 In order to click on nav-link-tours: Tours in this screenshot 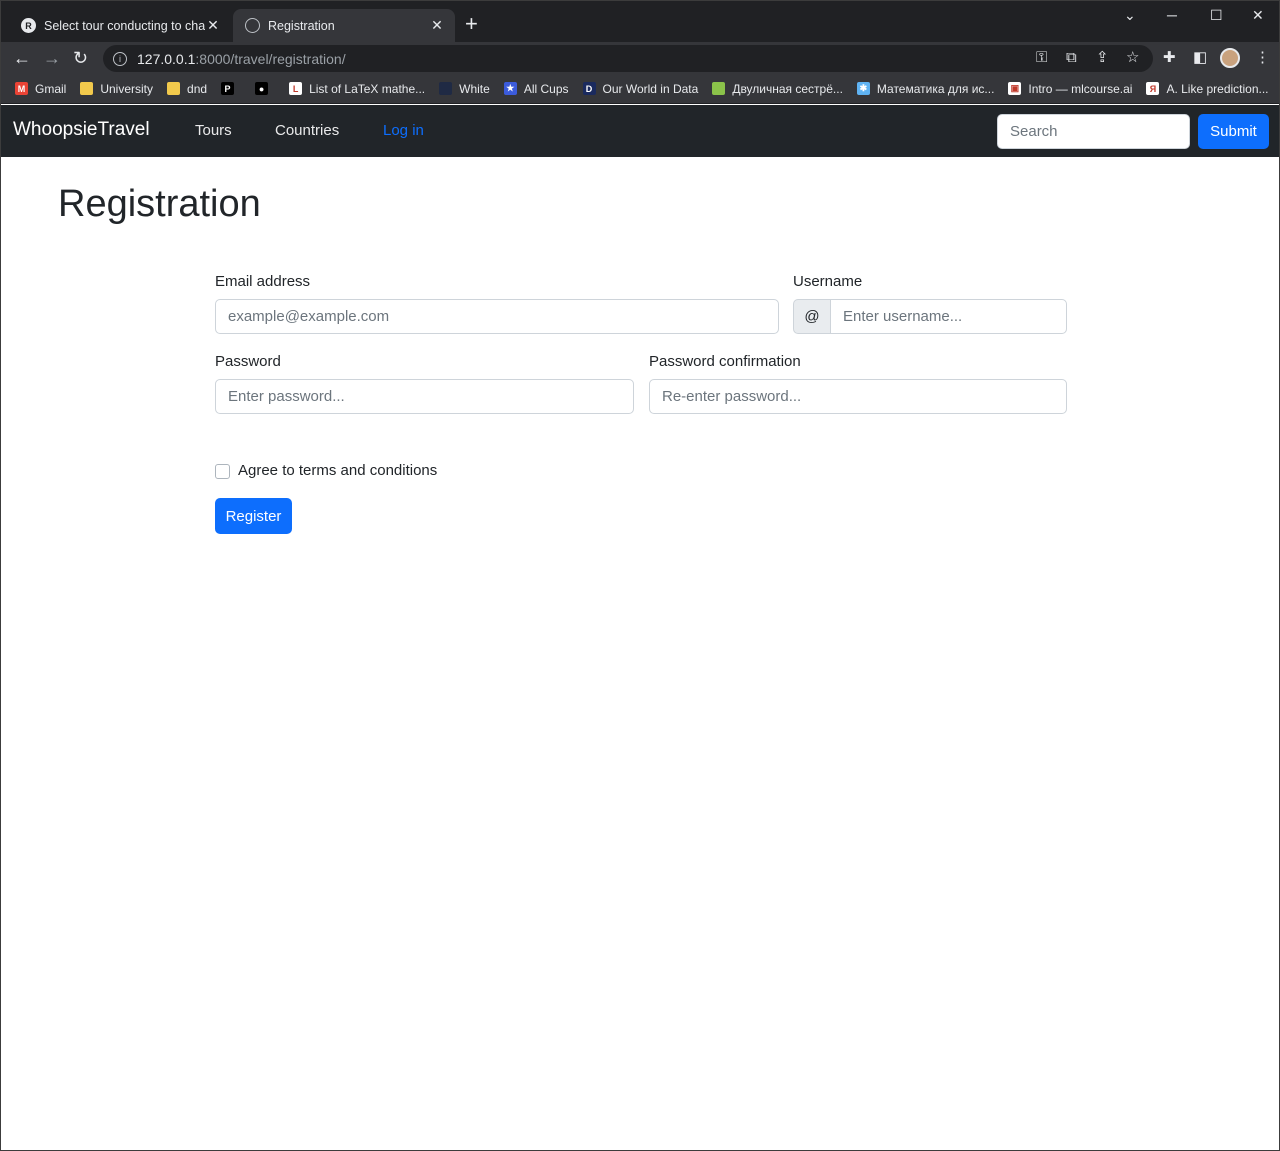, I will do `click(213, 130)`.